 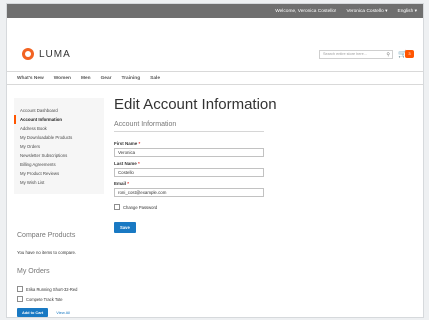 What do you see at coordinates (125, 227) in the screenshot?
I see `save-button: Save` at bounding box center [125, 227].